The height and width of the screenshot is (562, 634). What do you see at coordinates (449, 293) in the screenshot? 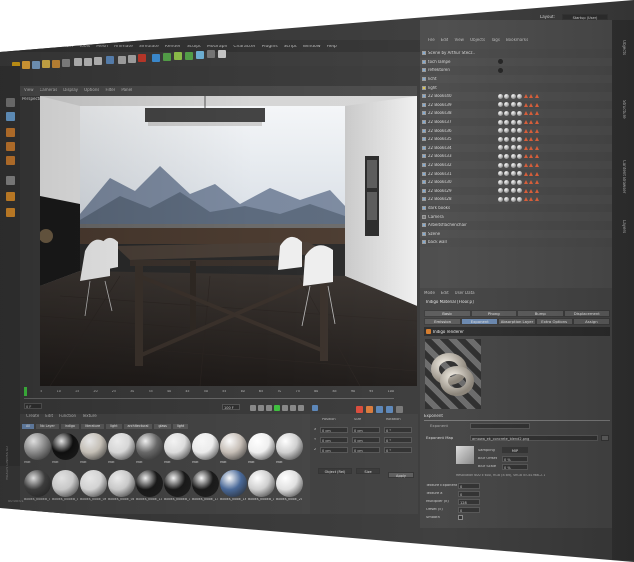
I see `attribute-manager-menu: Mode Edit User Data` at bounding box center [449, 293].